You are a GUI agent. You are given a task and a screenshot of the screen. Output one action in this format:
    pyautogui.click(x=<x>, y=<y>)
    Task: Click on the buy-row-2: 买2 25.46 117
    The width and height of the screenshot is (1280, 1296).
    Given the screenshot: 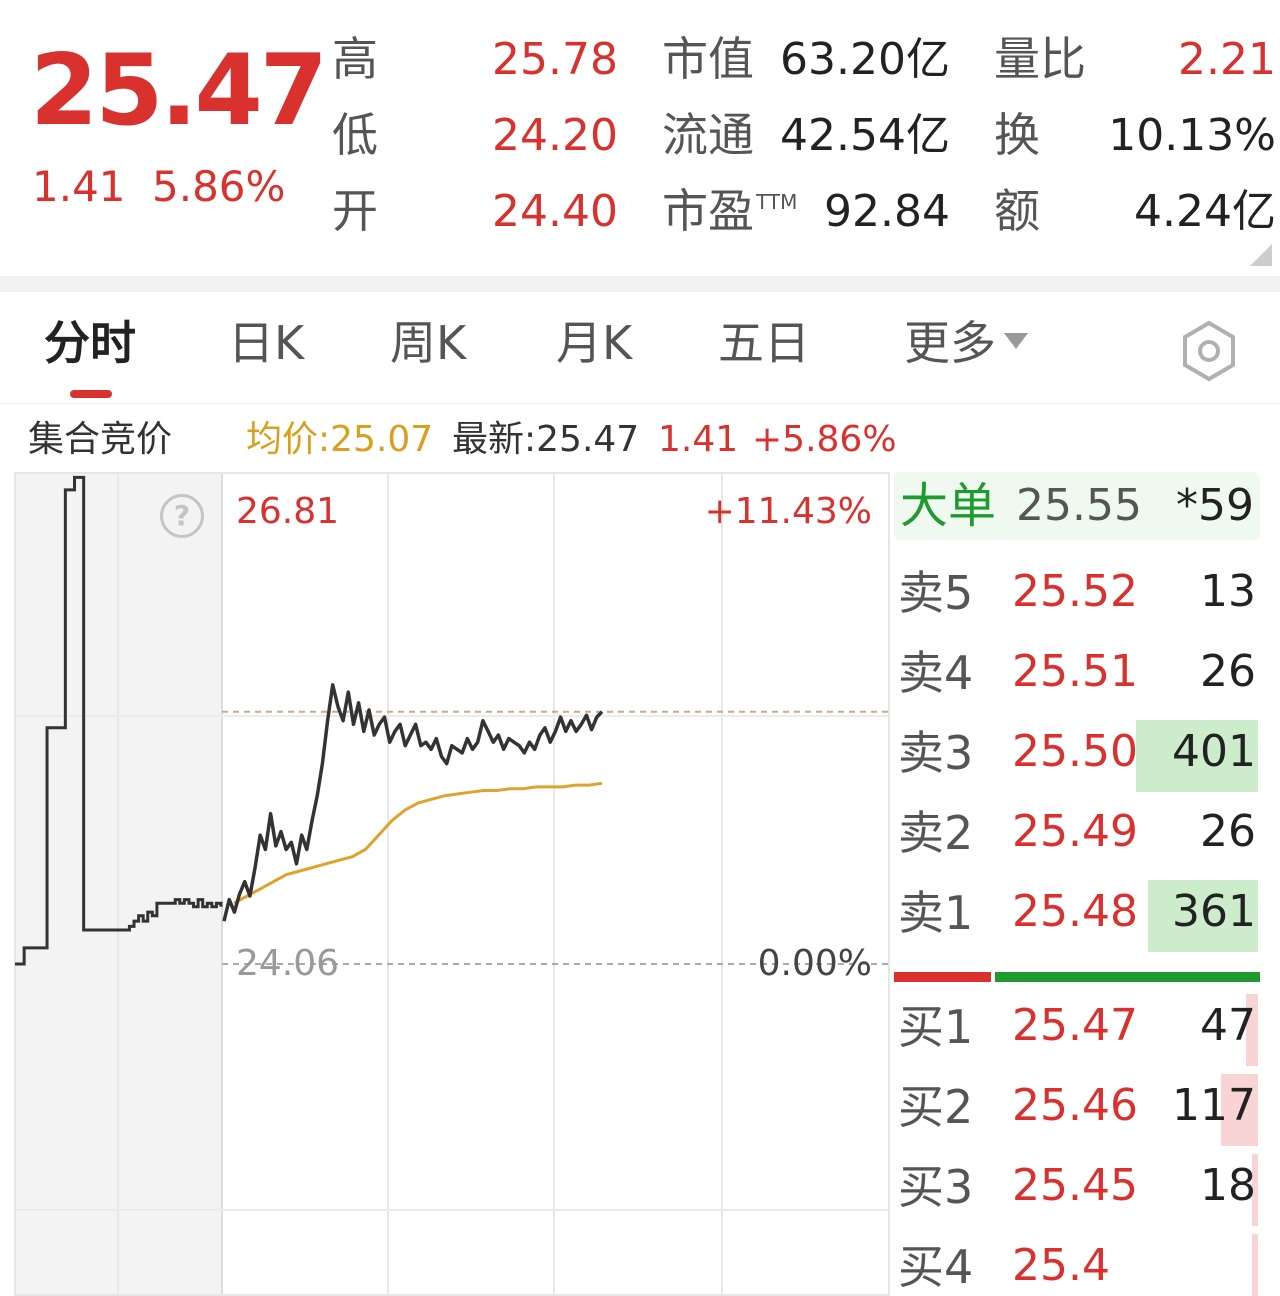 What is the action you would take?
    pyautogui.click(x=1080, y=1108)
    